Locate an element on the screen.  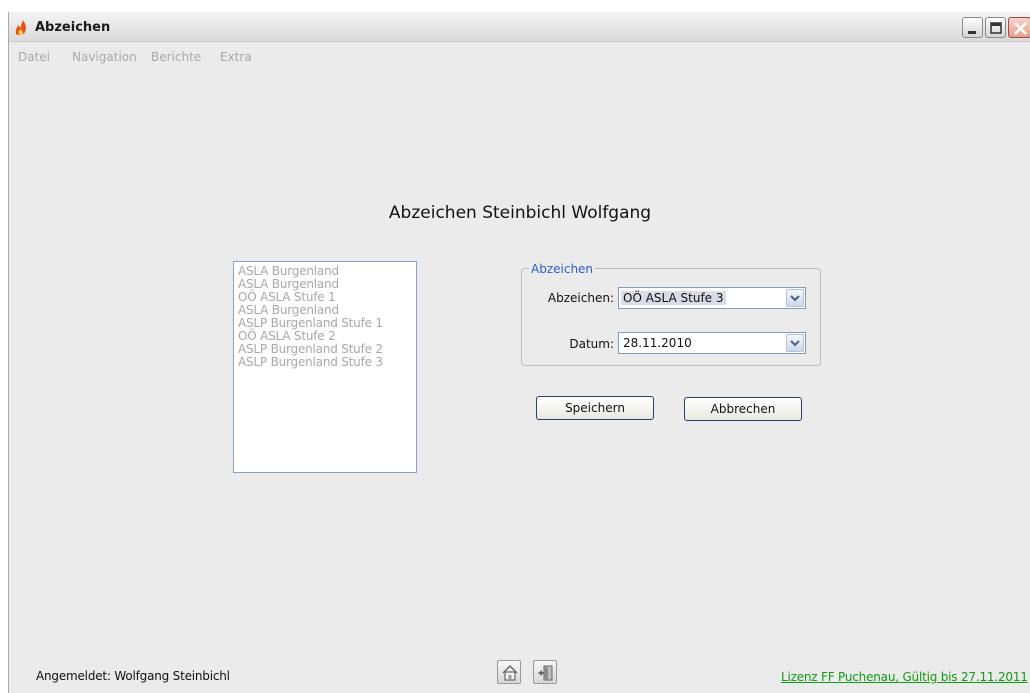
menu-berichte: Berichte is located at coordinates (176, 57).